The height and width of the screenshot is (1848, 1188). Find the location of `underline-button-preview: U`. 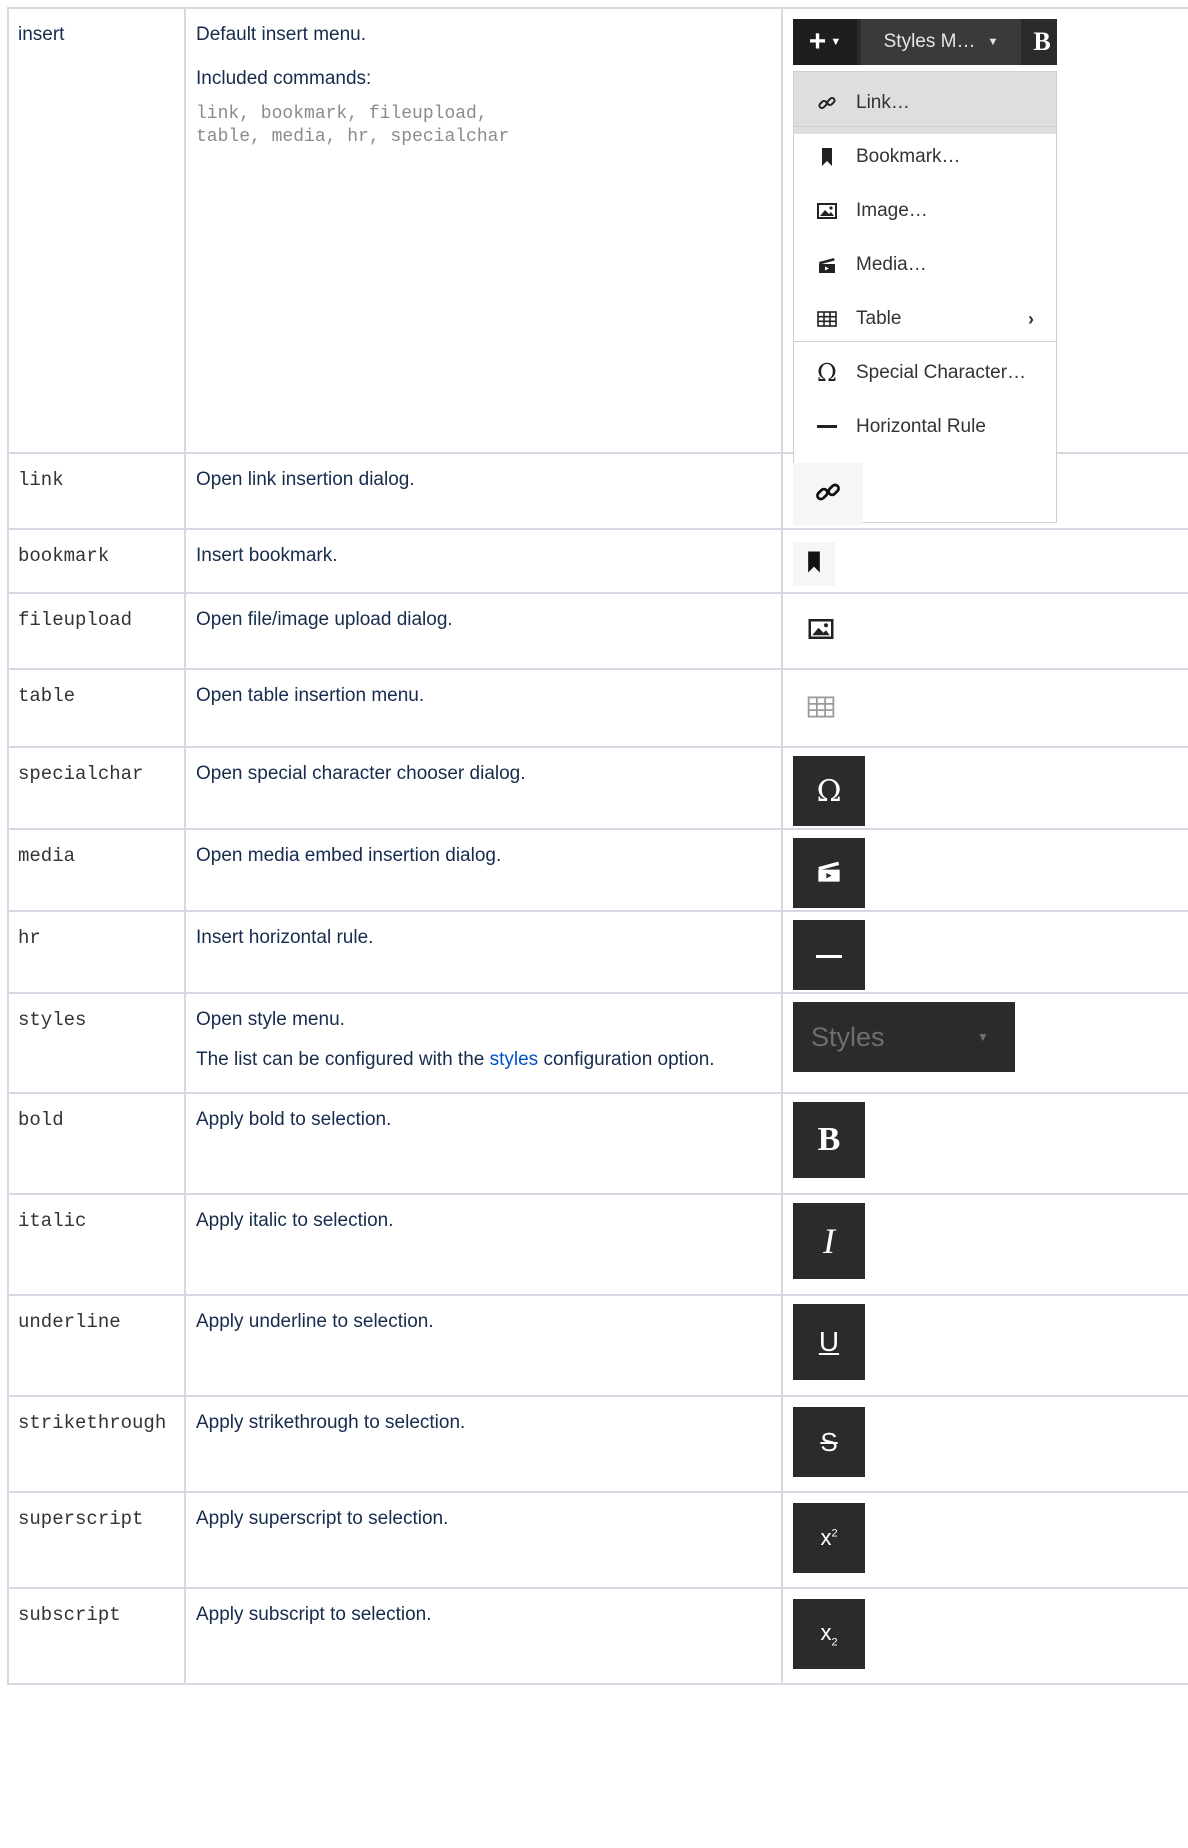

underline-button-preview: U is located at coordinates (829, 1342).